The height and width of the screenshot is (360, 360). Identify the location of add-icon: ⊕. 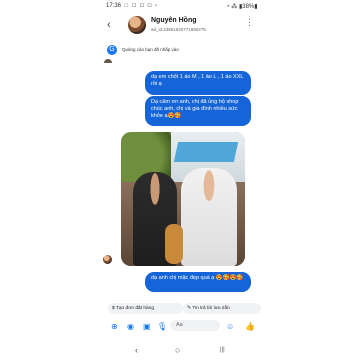
(114, 326).